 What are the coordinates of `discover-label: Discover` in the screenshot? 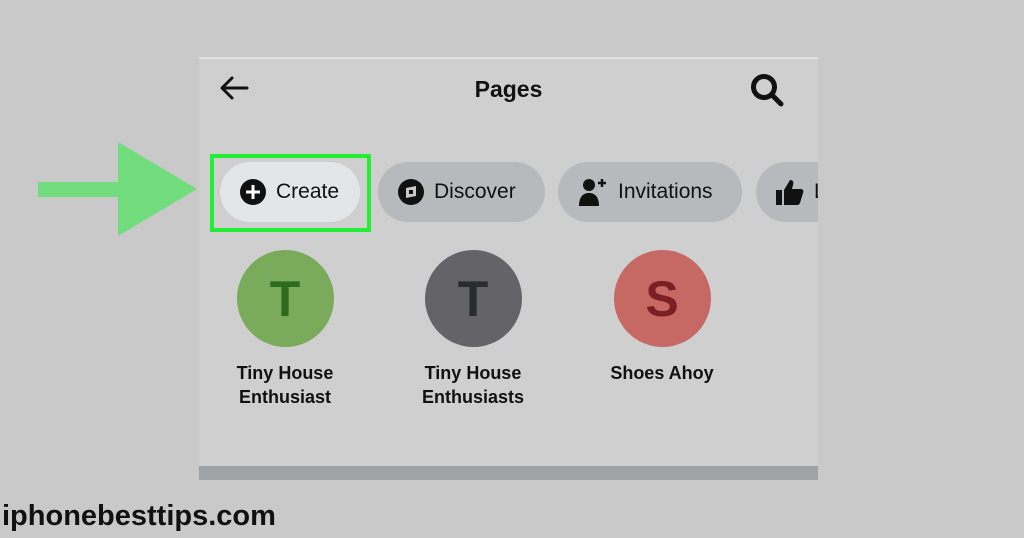 It's located at (475, 191).